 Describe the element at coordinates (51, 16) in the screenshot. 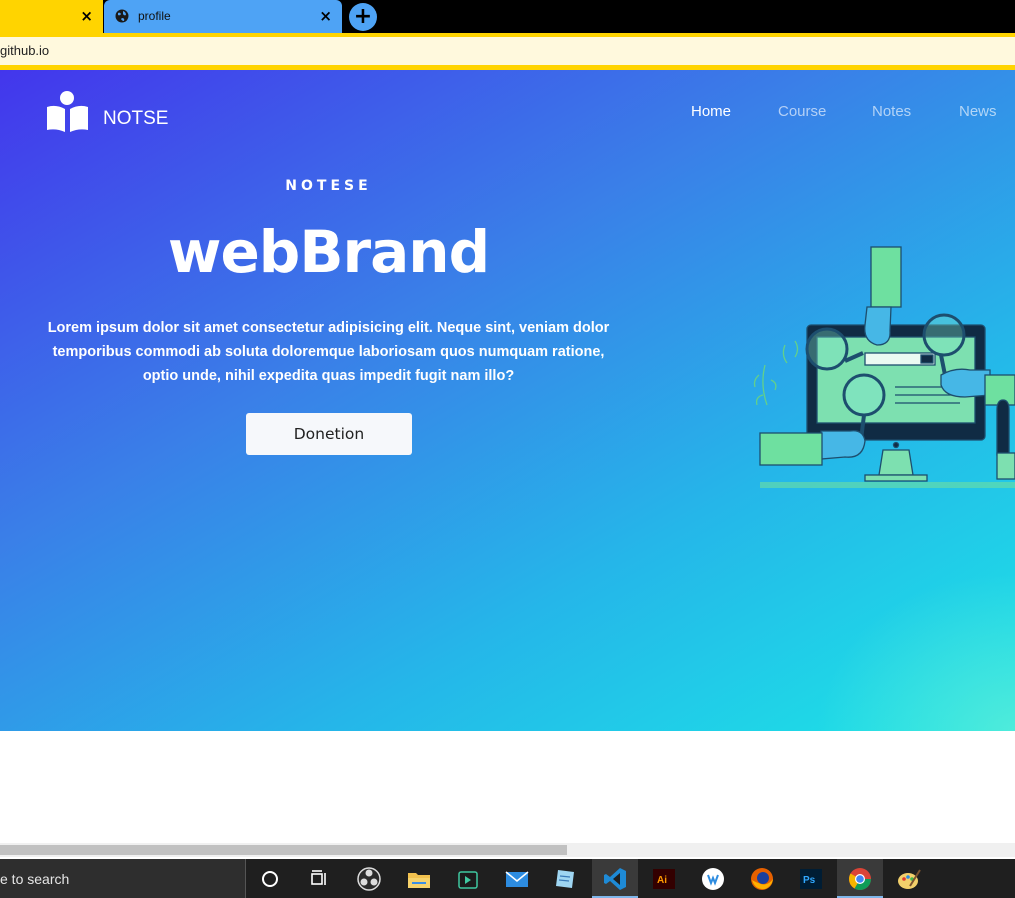

I see `browser-tab: ×` at that location.